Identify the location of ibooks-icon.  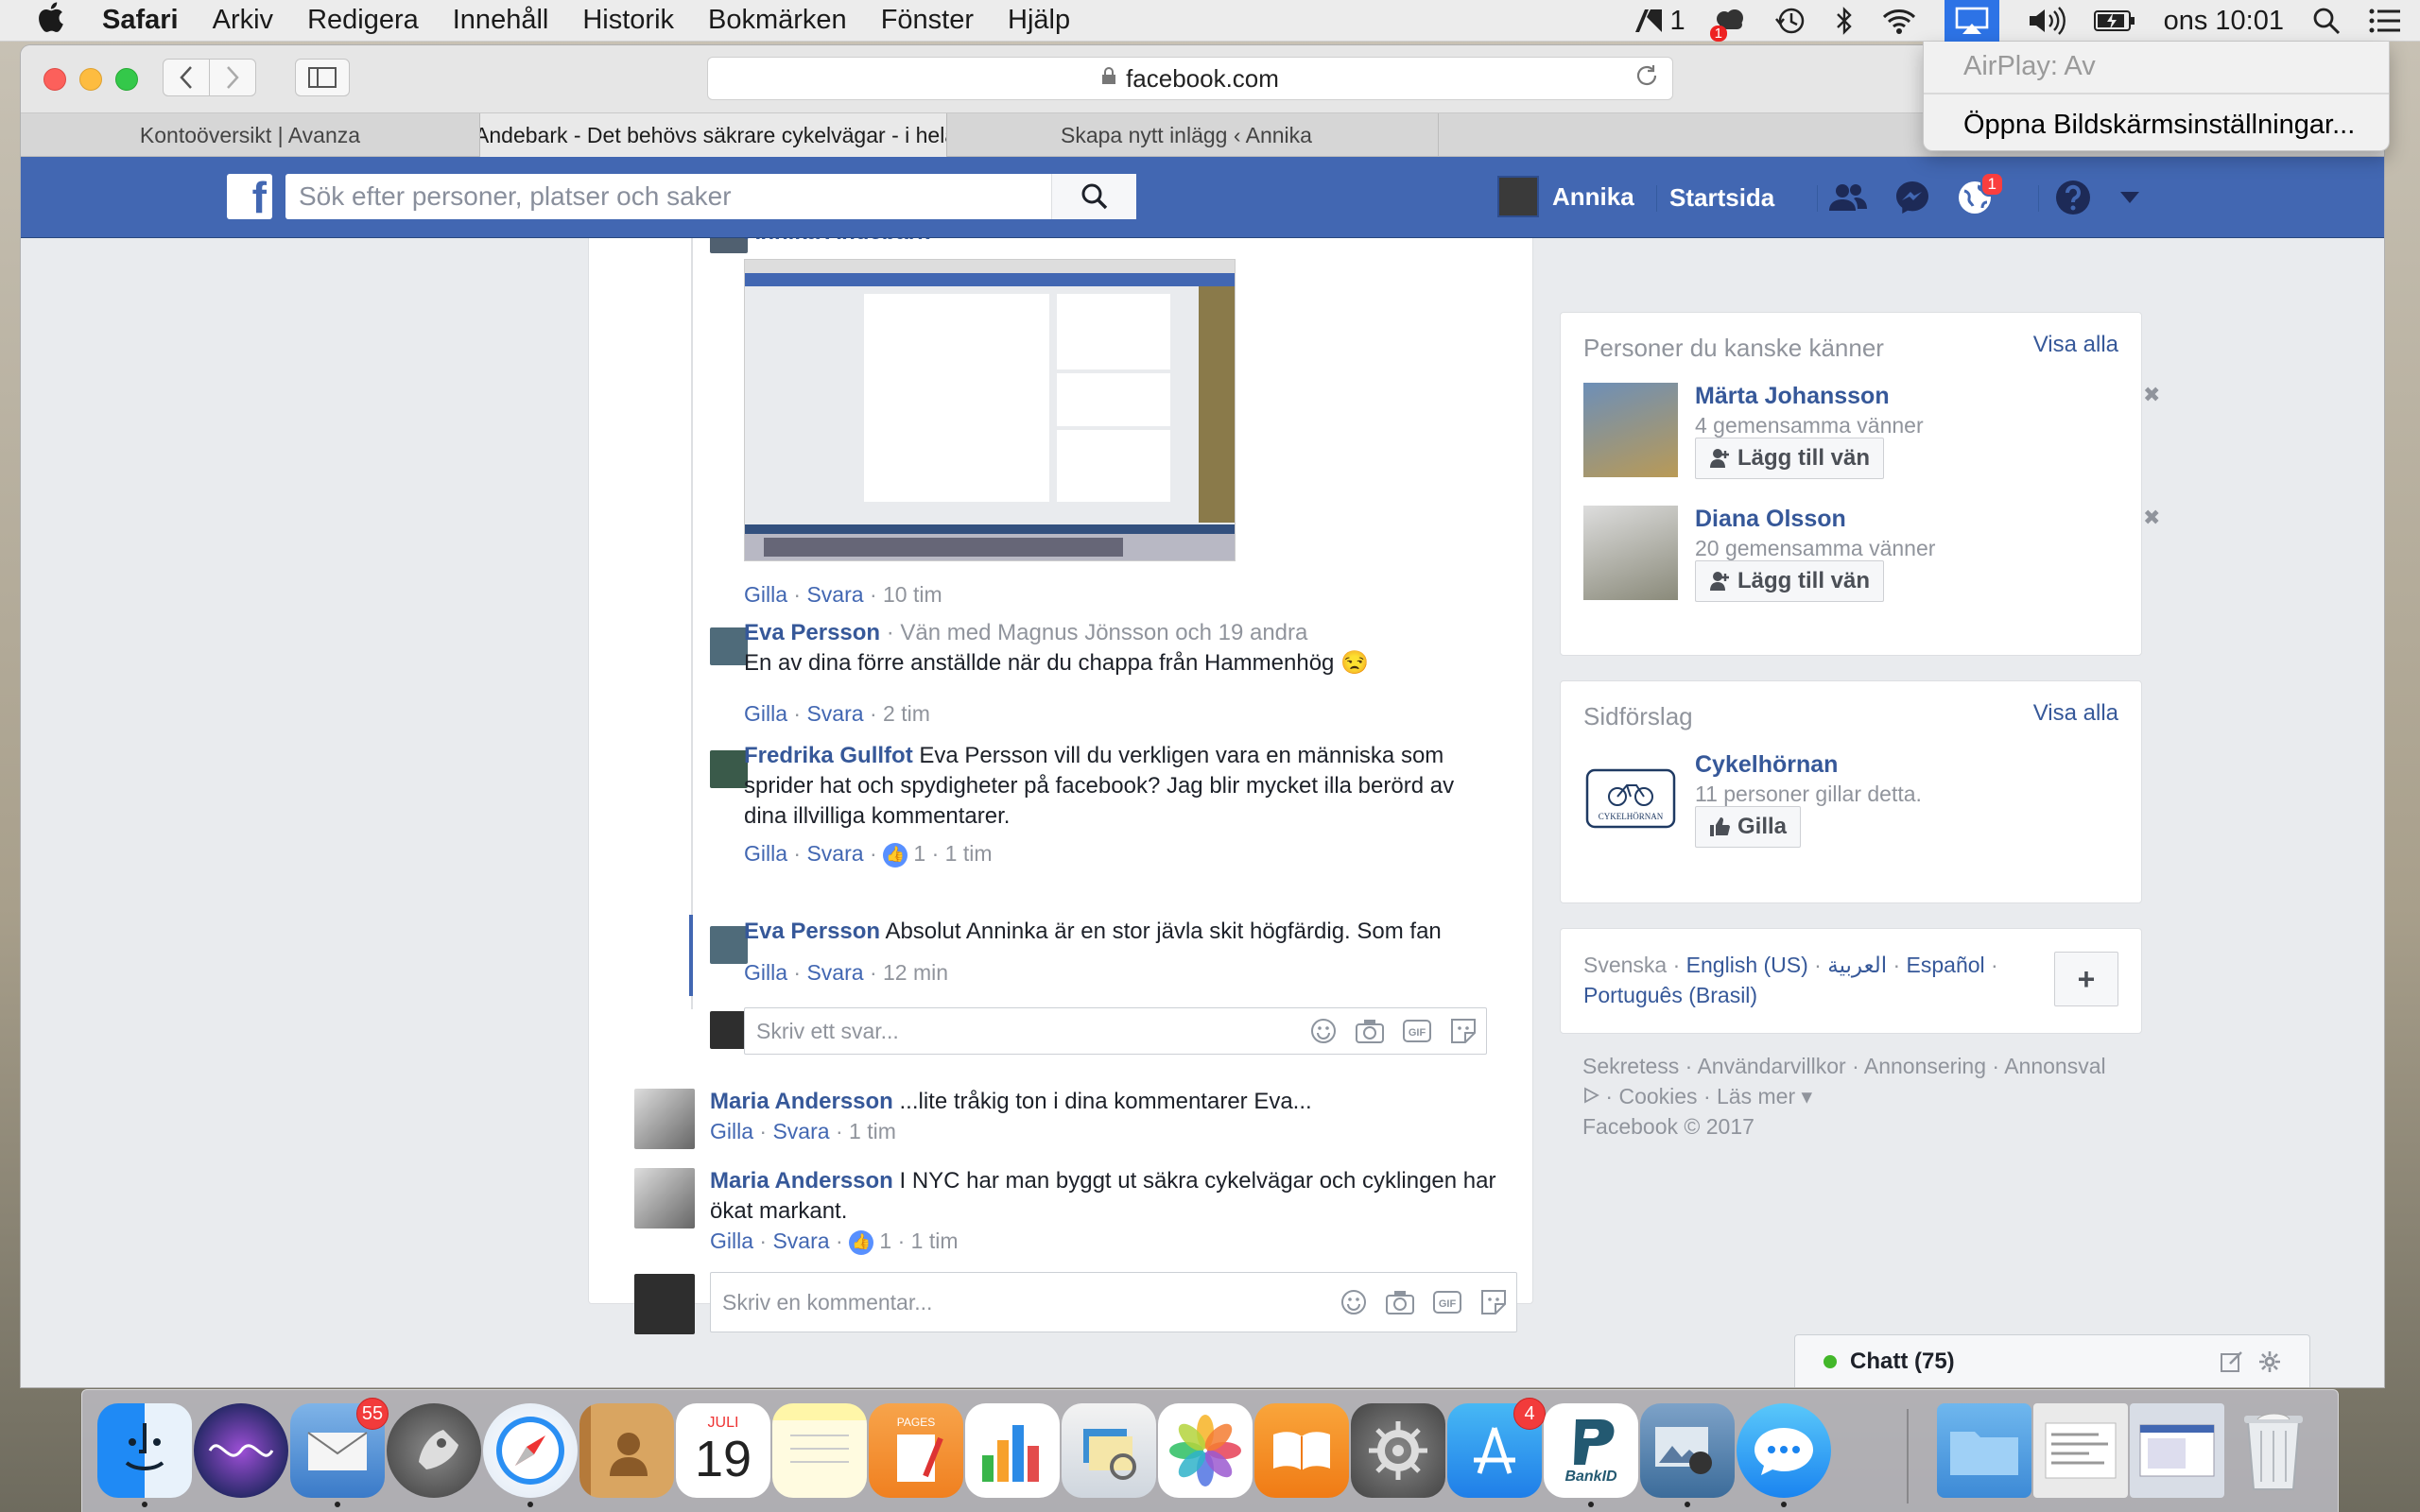
(1302, 1450).